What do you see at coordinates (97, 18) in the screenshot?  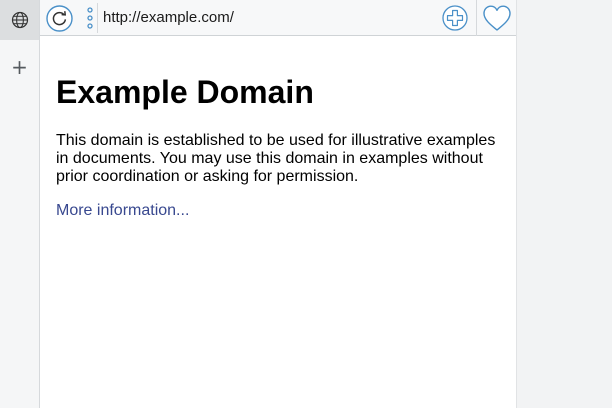 I see `url-separator` at bounding box center [97, 18].